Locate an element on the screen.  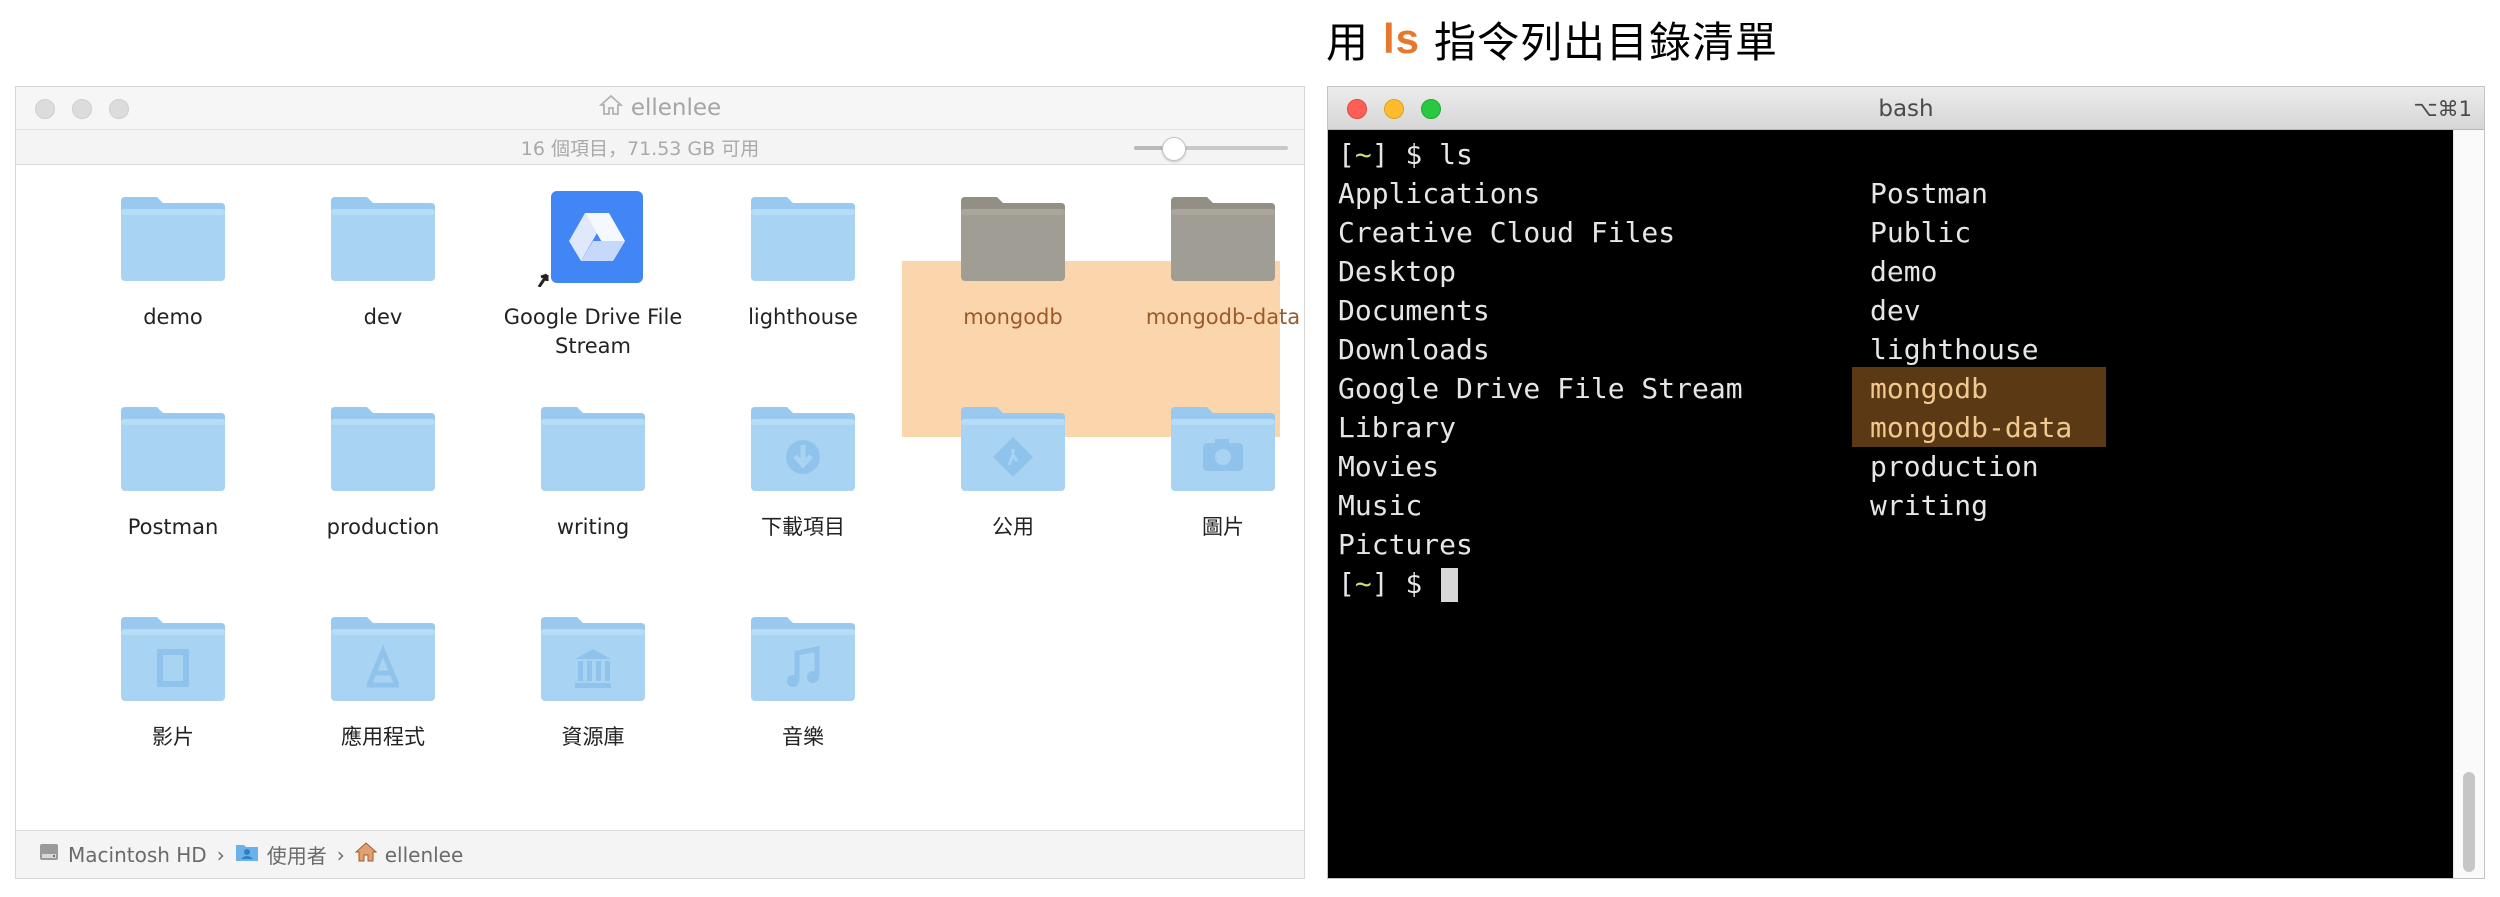
ls-entry: mongodb is located at coordinates (1929, 388).